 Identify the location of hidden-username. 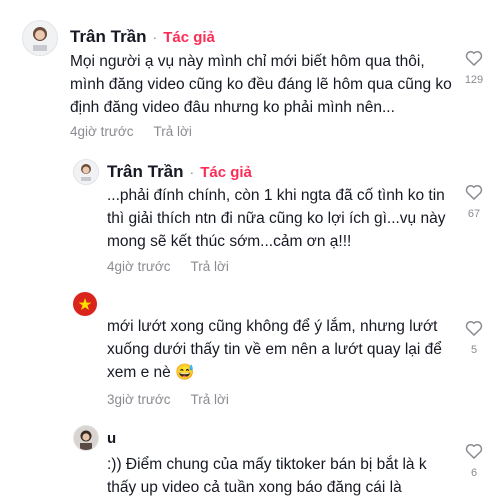
(189, 301).